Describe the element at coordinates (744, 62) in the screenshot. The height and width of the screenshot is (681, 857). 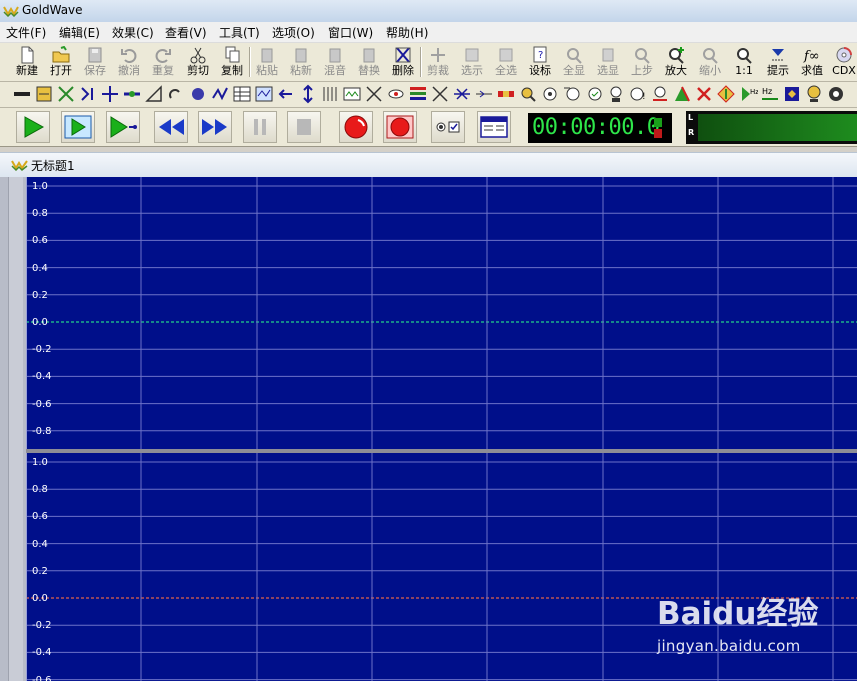
I see `zoom-1to1-button: 1:1` at that location.